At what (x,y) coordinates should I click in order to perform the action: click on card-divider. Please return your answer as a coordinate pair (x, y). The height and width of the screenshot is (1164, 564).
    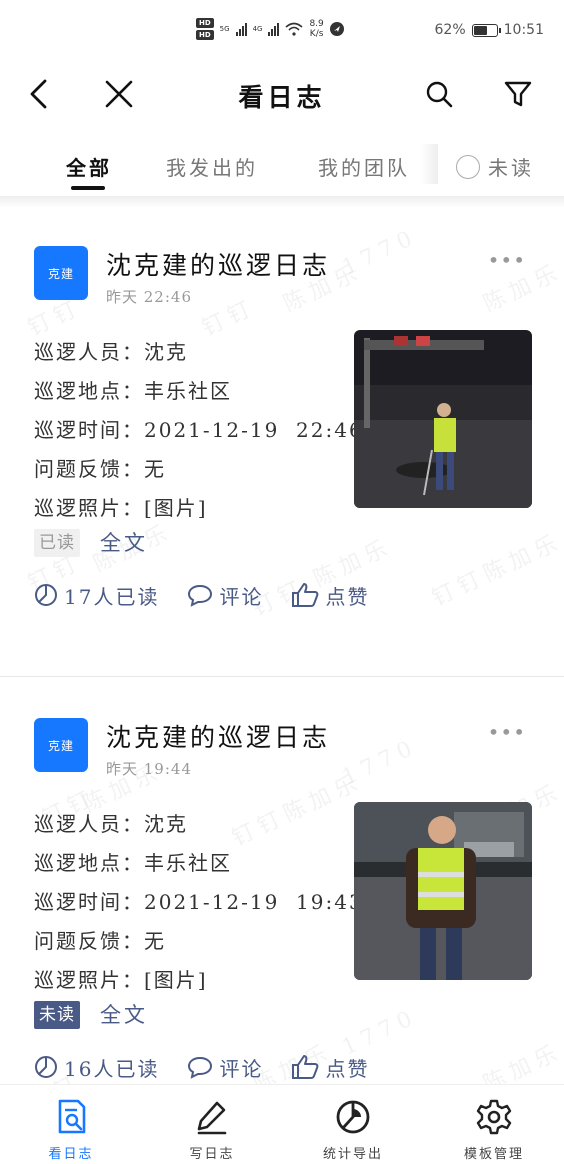
    Looking at the image, I should click on (282, 676).